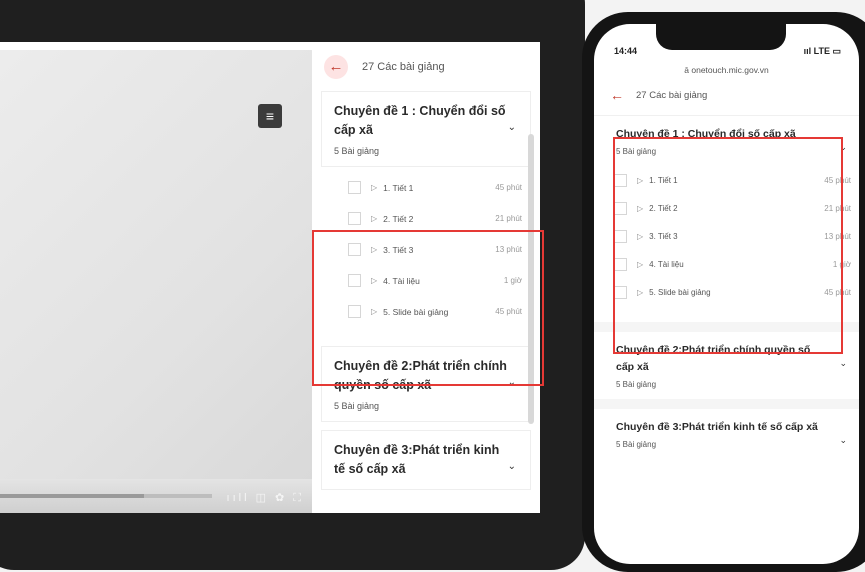  What do you see at coordinates (508, 187) in the screenshot?
I see `lesson-duration: 45 phút` at bounding box center [508, 187].